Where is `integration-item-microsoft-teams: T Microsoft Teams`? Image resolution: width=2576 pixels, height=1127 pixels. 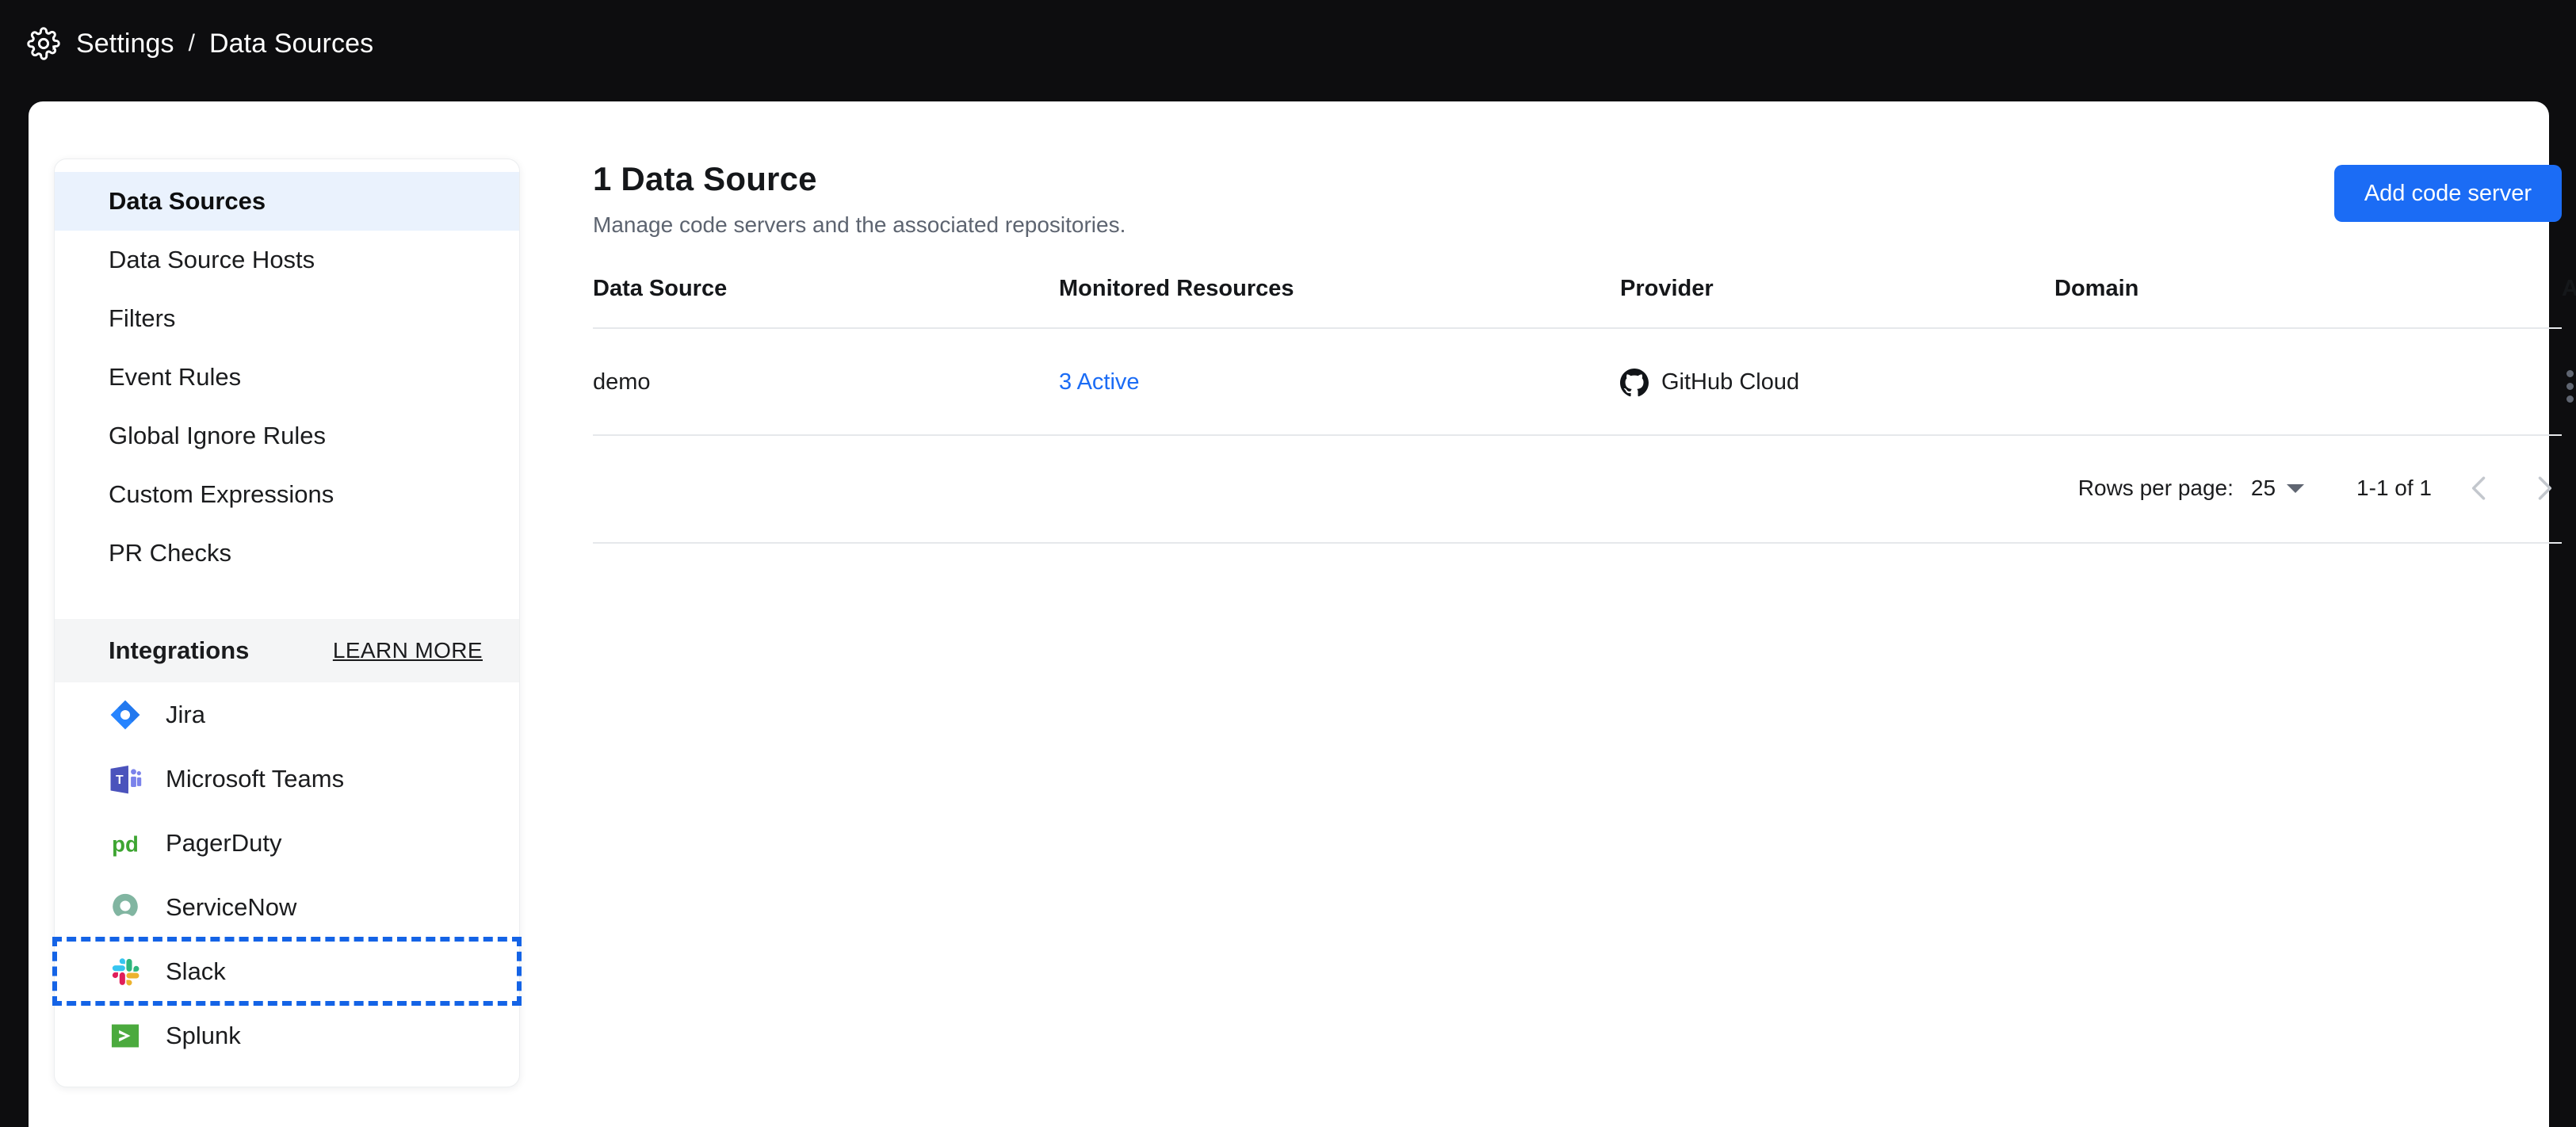 integration-item-microsoft-teams: T Microsoft Teams is located at coordinates (287, 779).